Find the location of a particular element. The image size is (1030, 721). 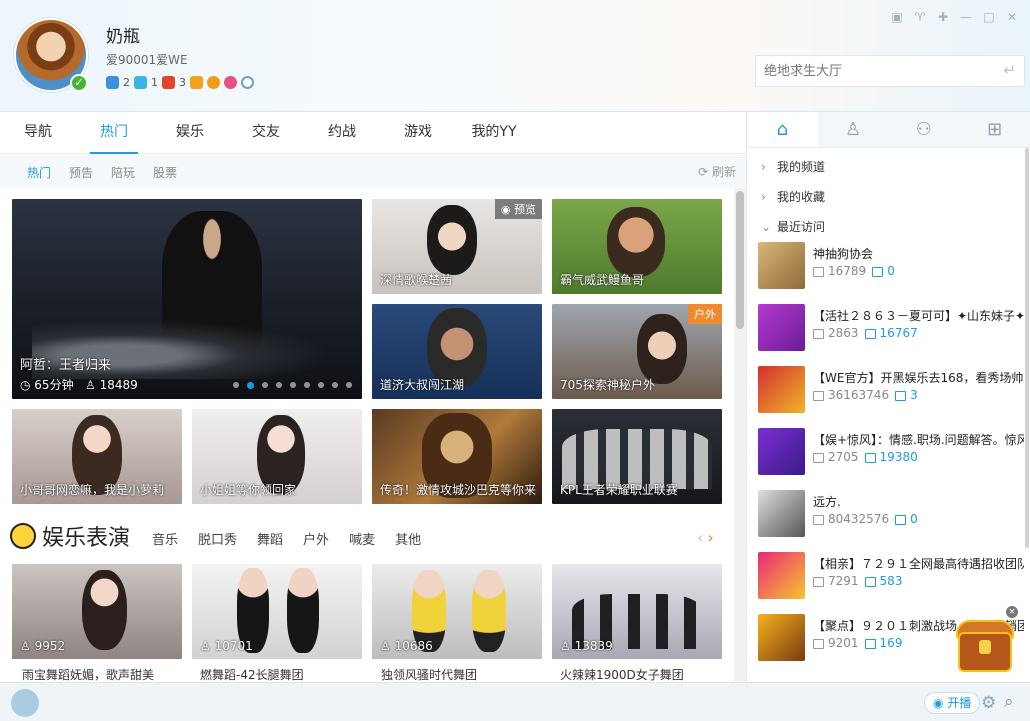

search-input is located at coordinates (871, 71).